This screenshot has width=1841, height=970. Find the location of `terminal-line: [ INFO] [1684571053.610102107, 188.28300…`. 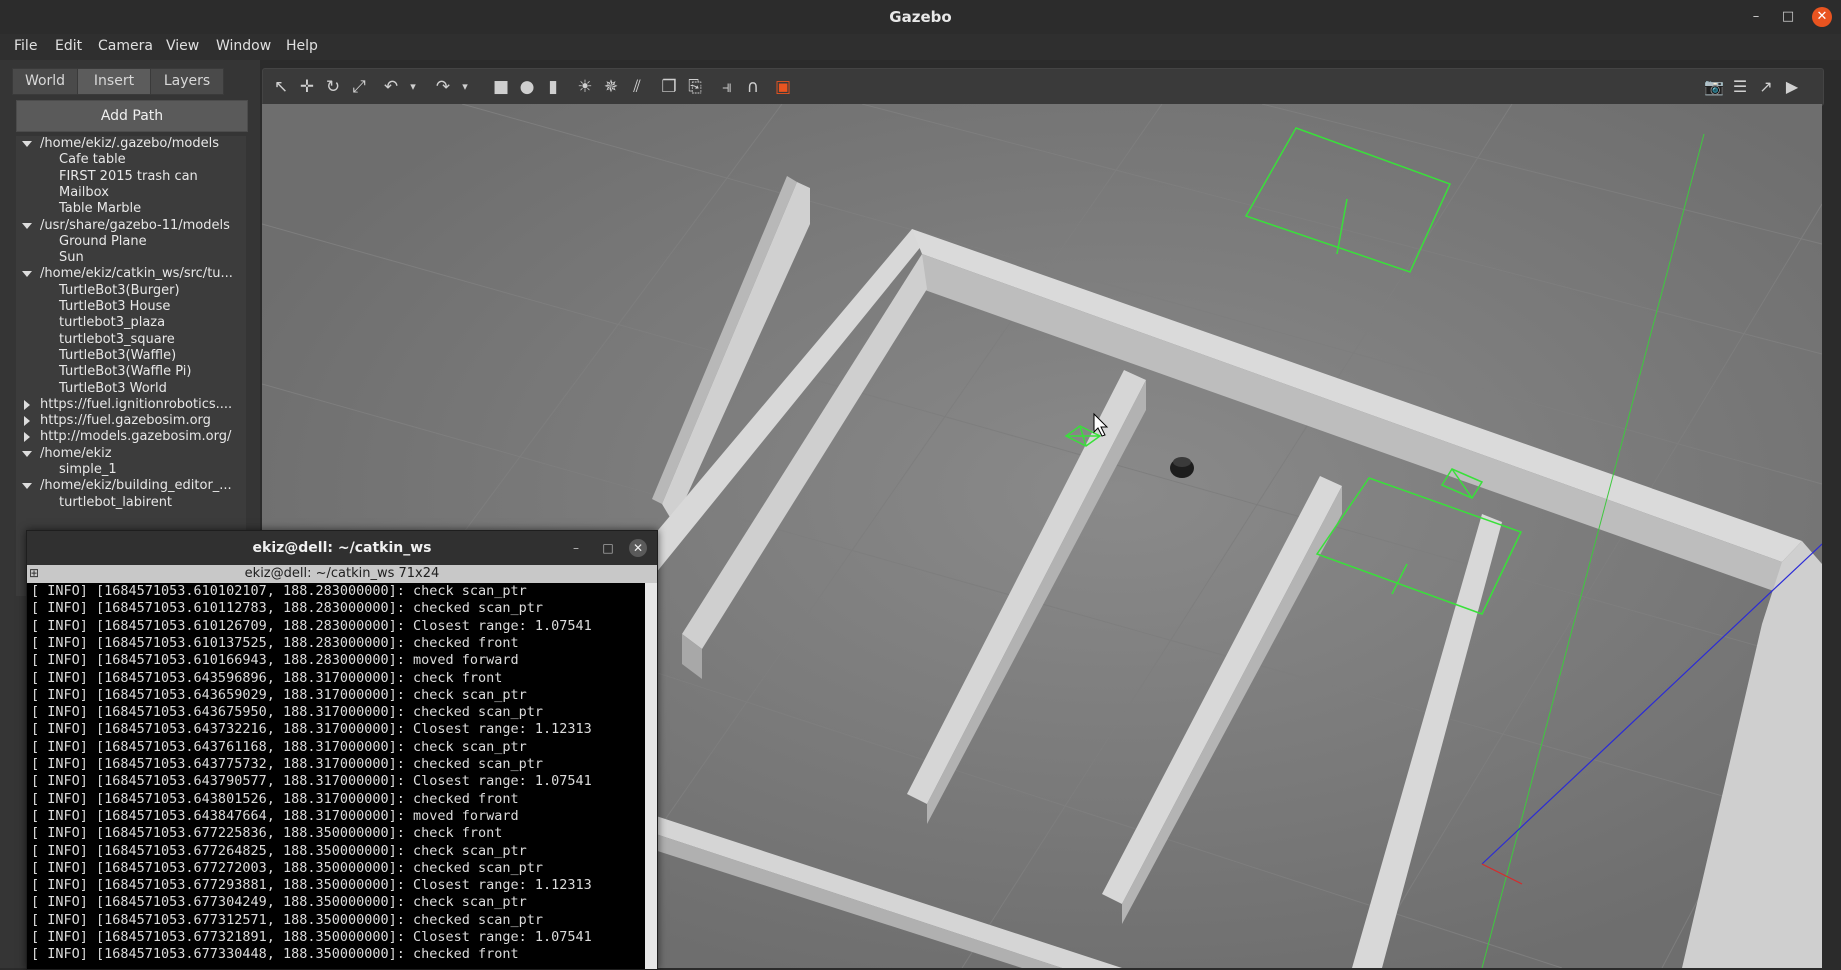

terminal-line: [ INFO] [1684571053.610102107, 188.28300… is located at coordinates (279, 591).